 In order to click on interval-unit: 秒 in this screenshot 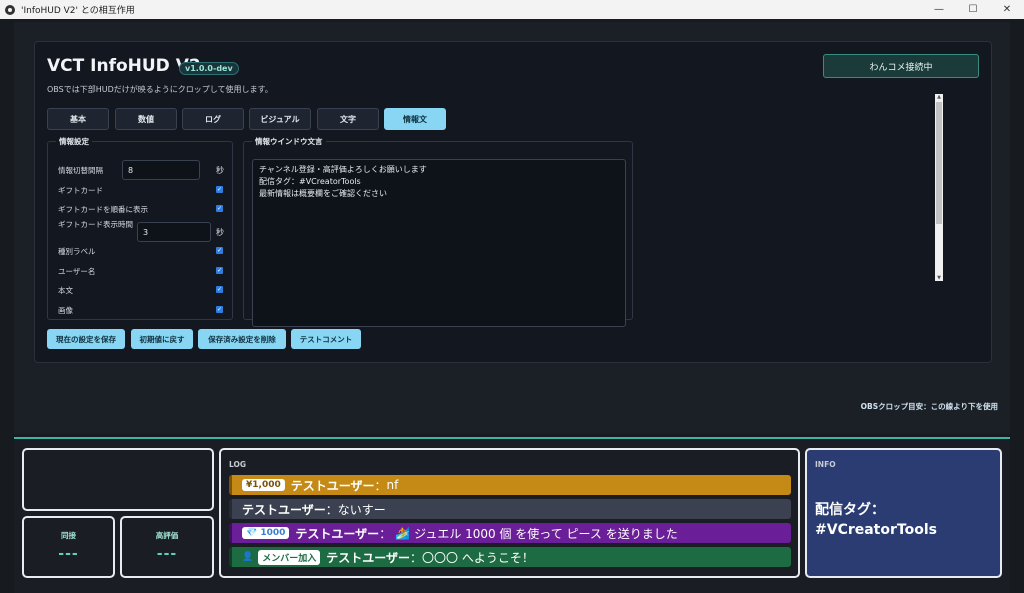, I will do `click(220, 170)`.